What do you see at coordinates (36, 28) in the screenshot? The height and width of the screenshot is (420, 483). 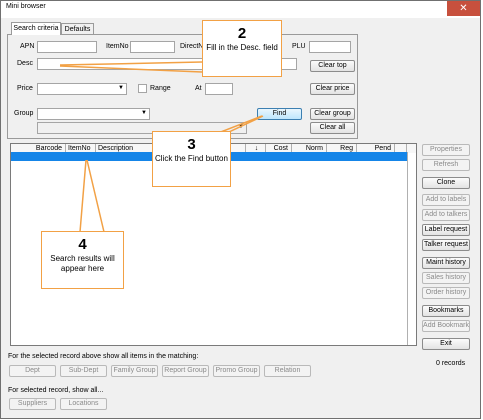 I see `tab-search-criteria: Search criteria` at bounding box center [36, 28].